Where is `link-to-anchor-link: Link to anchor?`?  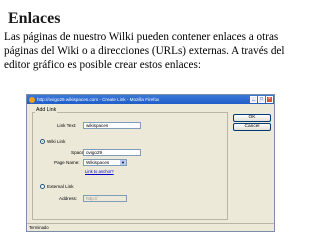 link-to-anchor-link: Link to anchor? is located at coordinates (99, 171).